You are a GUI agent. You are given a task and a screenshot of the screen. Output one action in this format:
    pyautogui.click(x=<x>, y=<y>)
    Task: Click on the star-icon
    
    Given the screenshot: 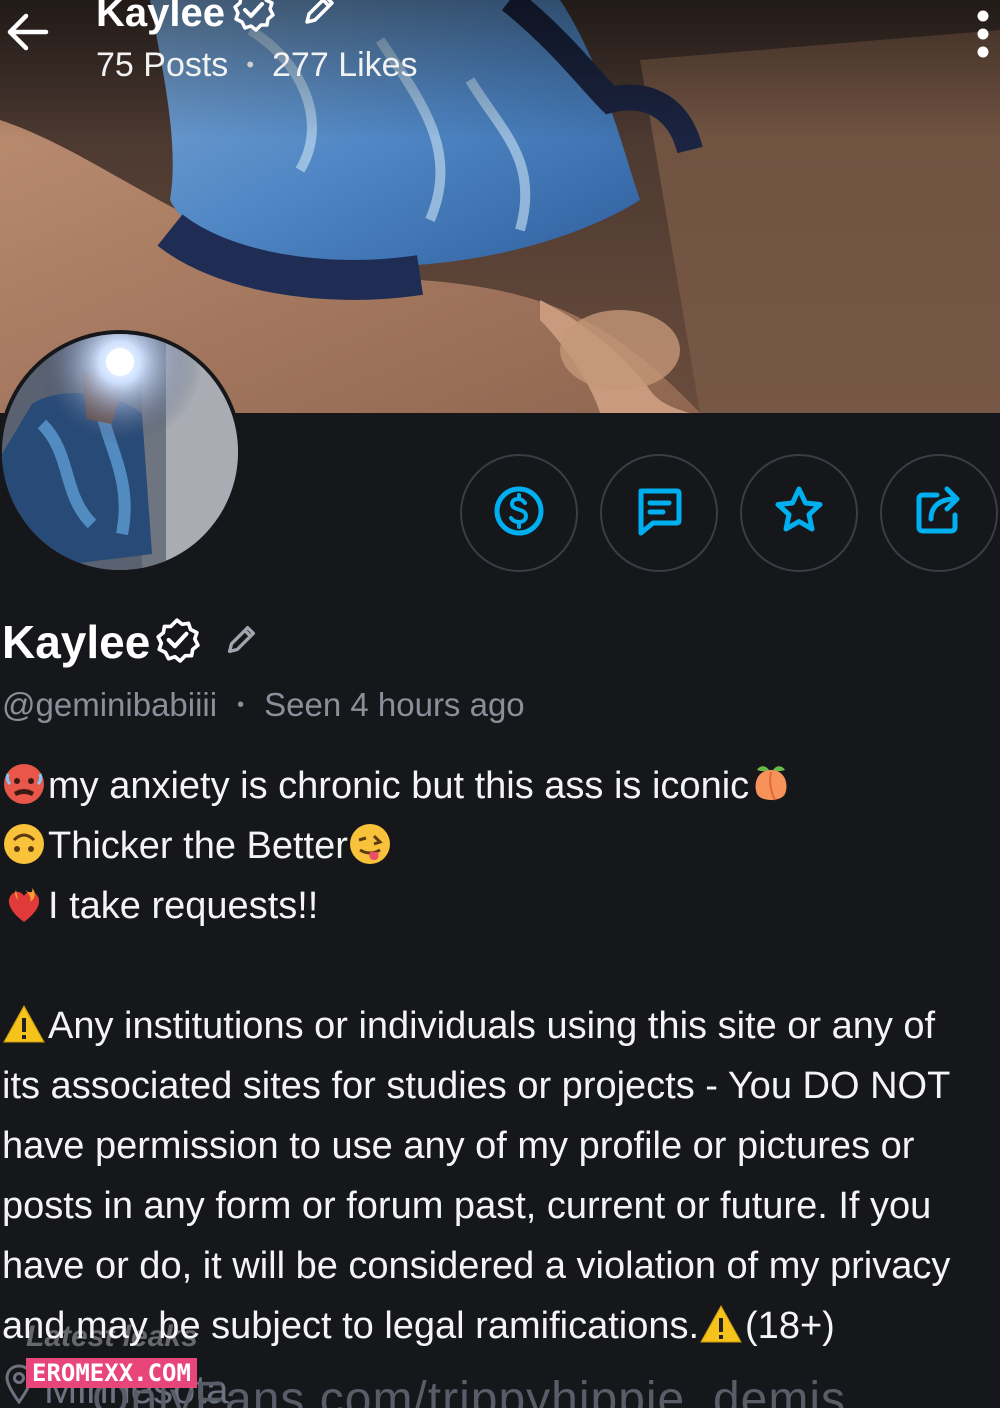 What is the action you would take?
    pyautogui.click(x=799, y=513)
    